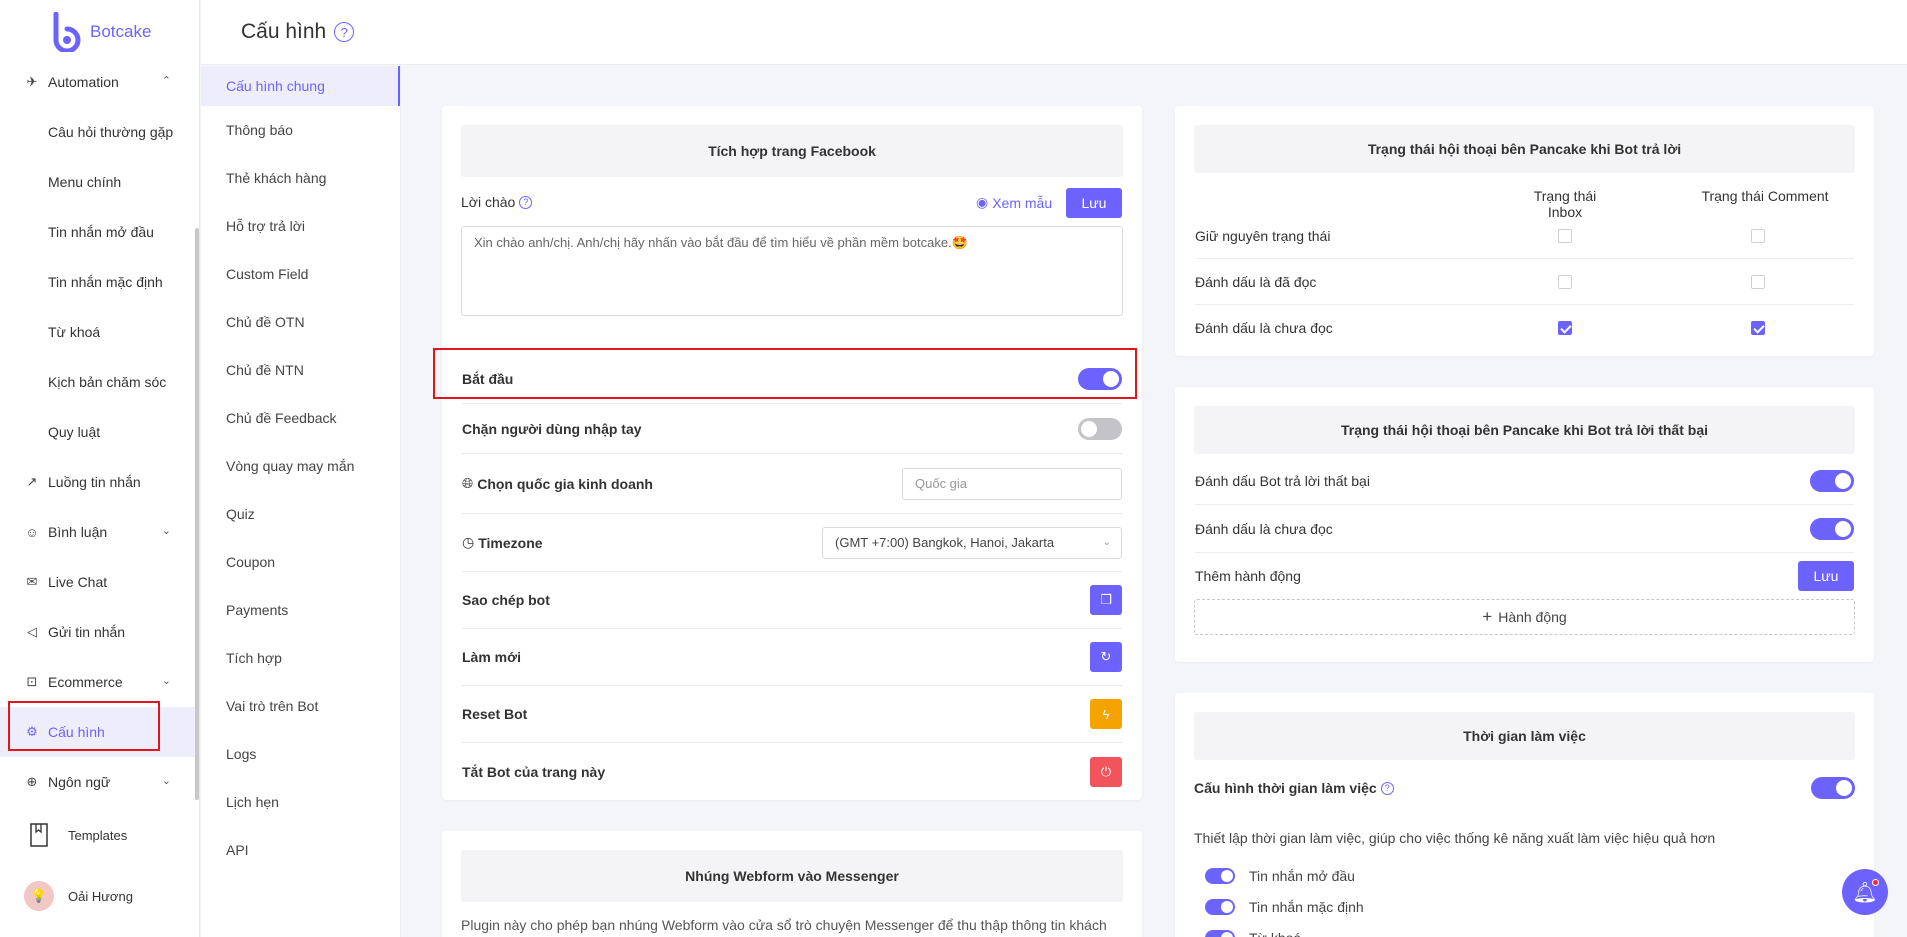 The image size is (1907, 937). I want to click on worktime-option: Từ khoá, so click(1253, 933).